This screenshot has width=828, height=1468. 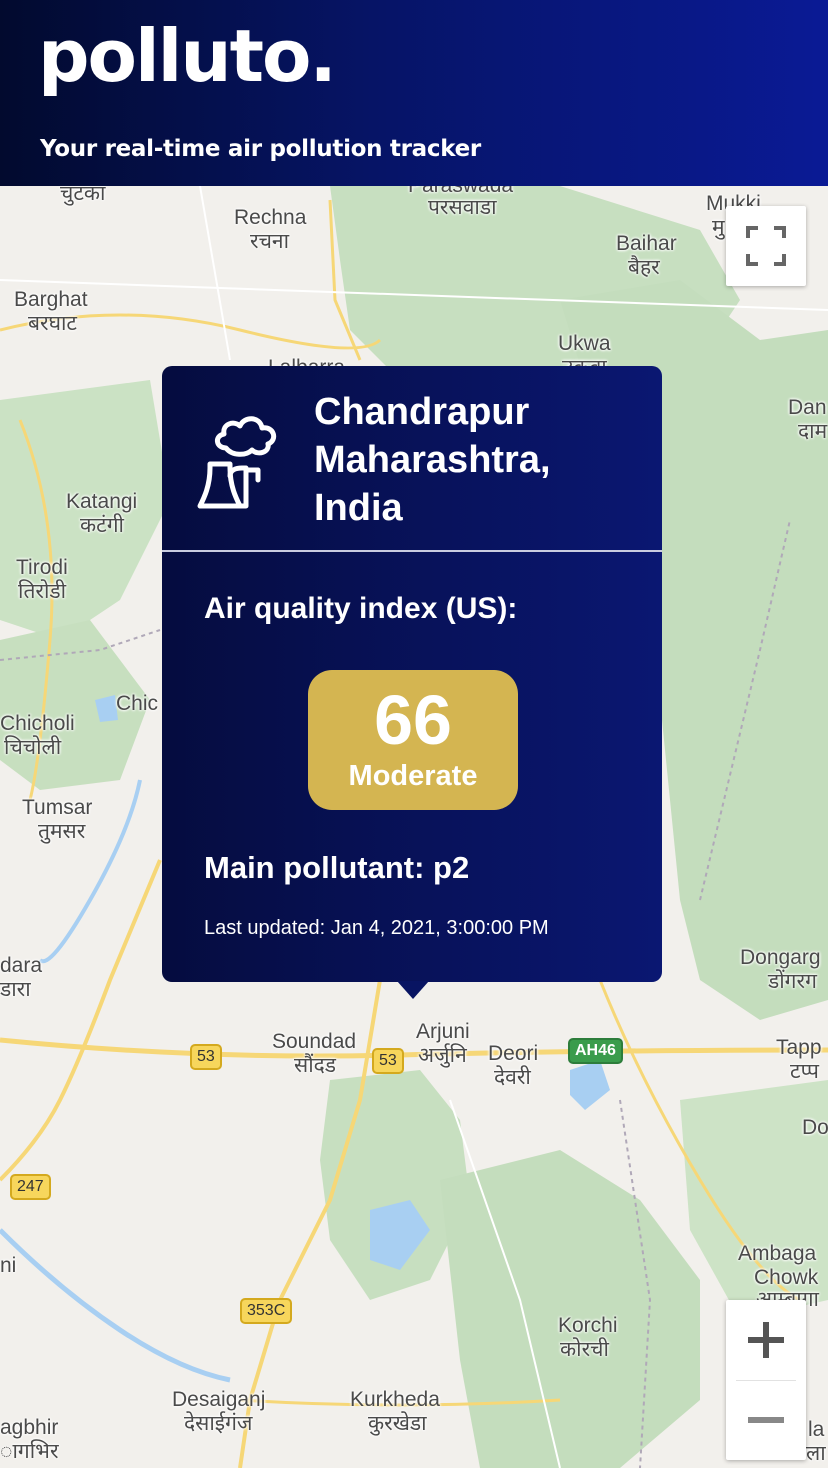 I want to click on map-label: चुटका, so click(x=83, y=195).